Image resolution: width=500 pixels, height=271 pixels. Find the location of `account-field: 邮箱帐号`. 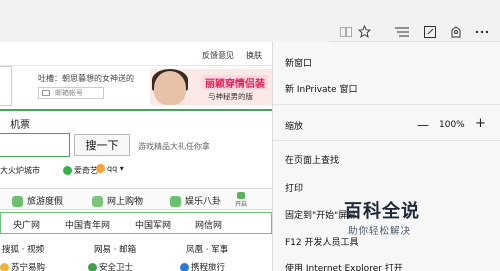

account-field: 邮箱帐号 is located at coordinates (71, 93).